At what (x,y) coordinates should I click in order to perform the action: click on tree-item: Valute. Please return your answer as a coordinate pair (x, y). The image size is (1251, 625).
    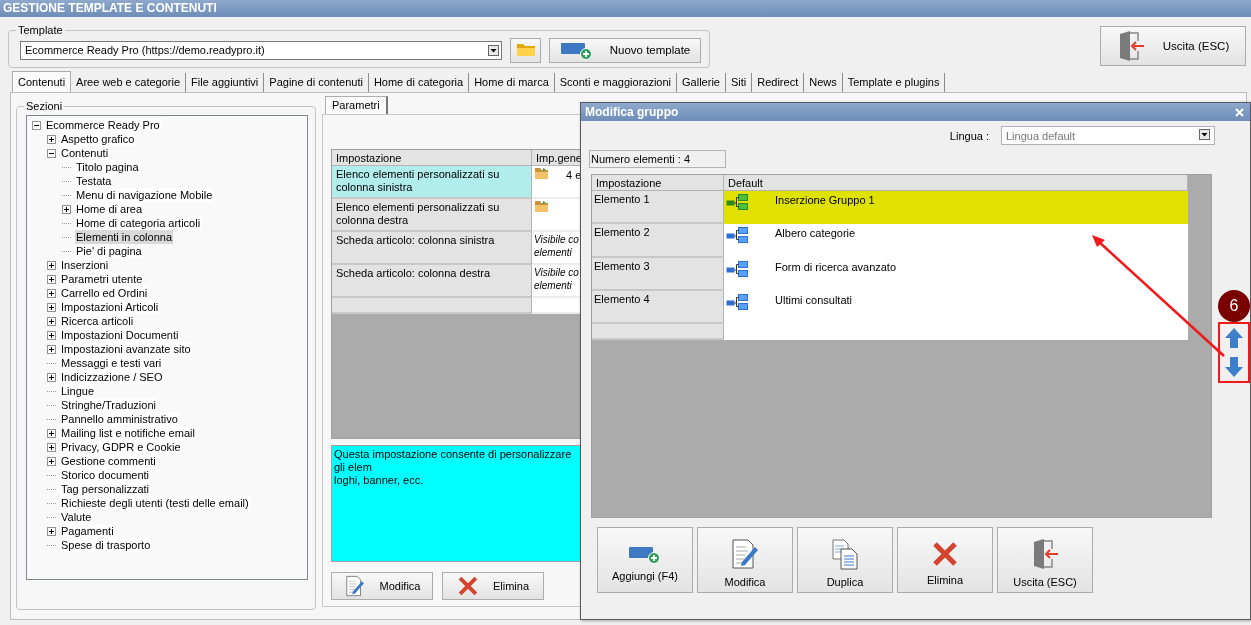
    Looking at the image, I should click on (76, 517).